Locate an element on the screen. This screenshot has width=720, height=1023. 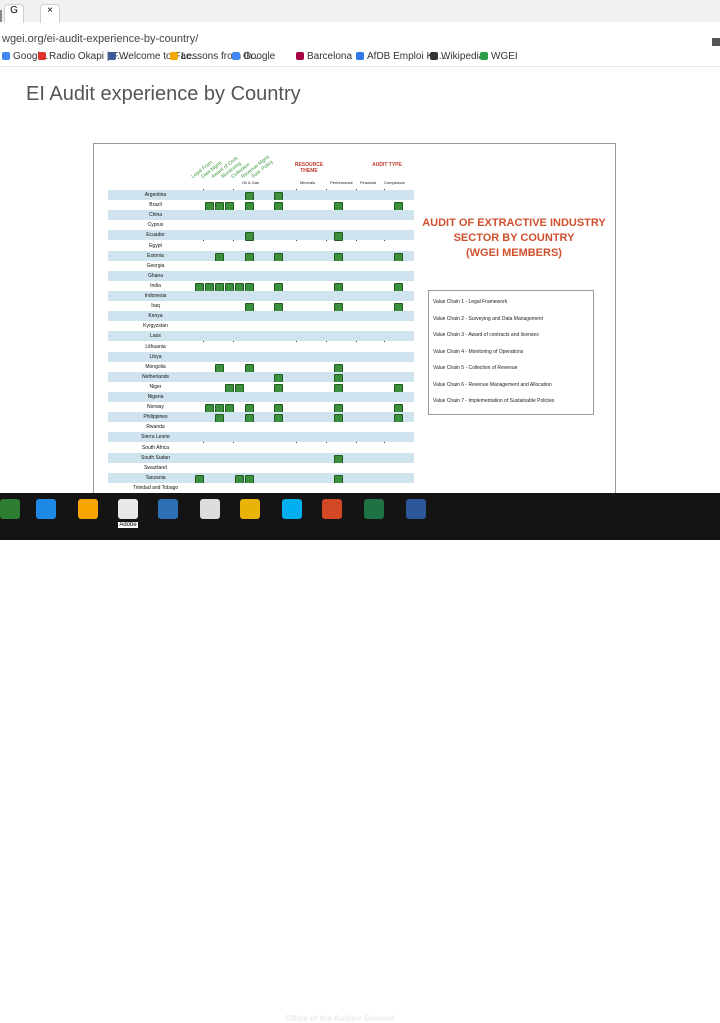
url-text: wgei.org/ei-audit-experience-by-country/ is located at coordinates (100, 39).